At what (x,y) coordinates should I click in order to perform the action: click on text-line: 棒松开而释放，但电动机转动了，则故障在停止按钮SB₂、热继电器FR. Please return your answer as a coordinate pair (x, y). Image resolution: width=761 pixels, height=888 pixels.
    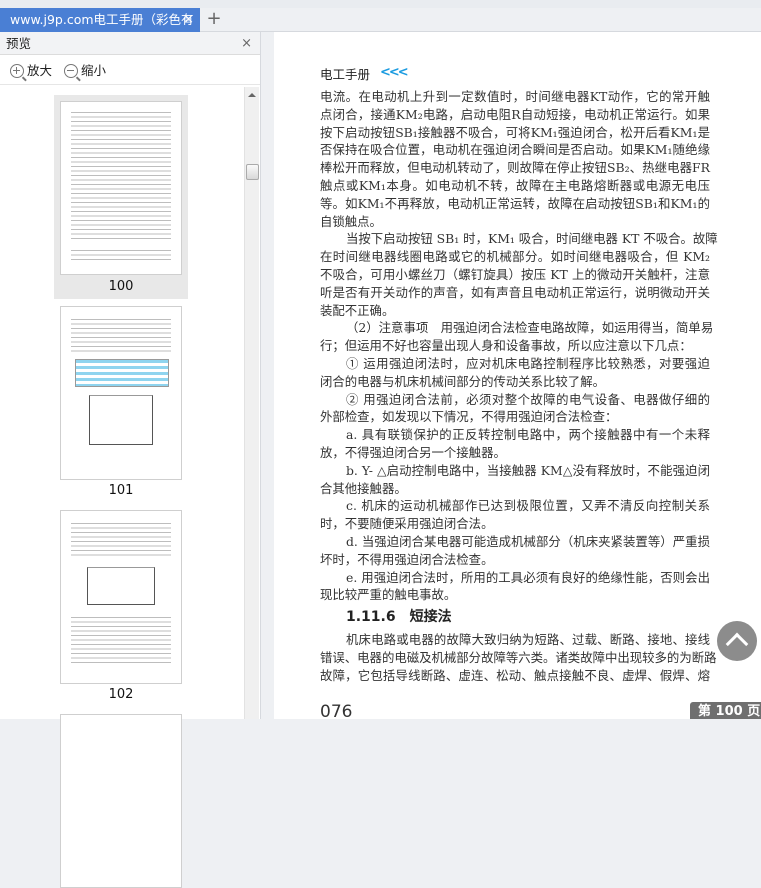
    Looking at the image, I should click on (515, 168).